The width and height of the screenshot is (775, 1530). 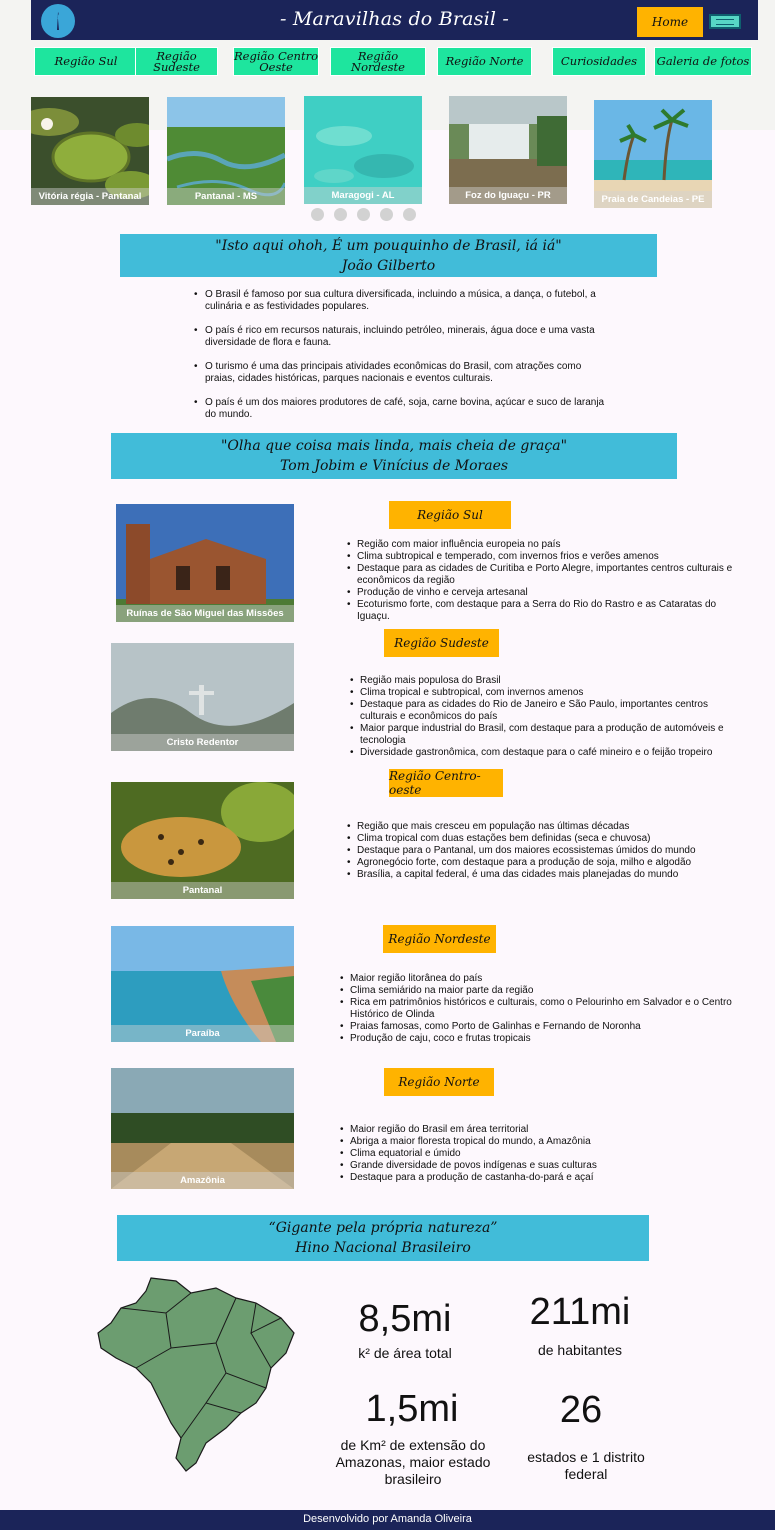 What do you see at coordinates (202, 890) in the screenshot?
I see `region-image-caption: Pantanal` at bounding box center [202, 890].